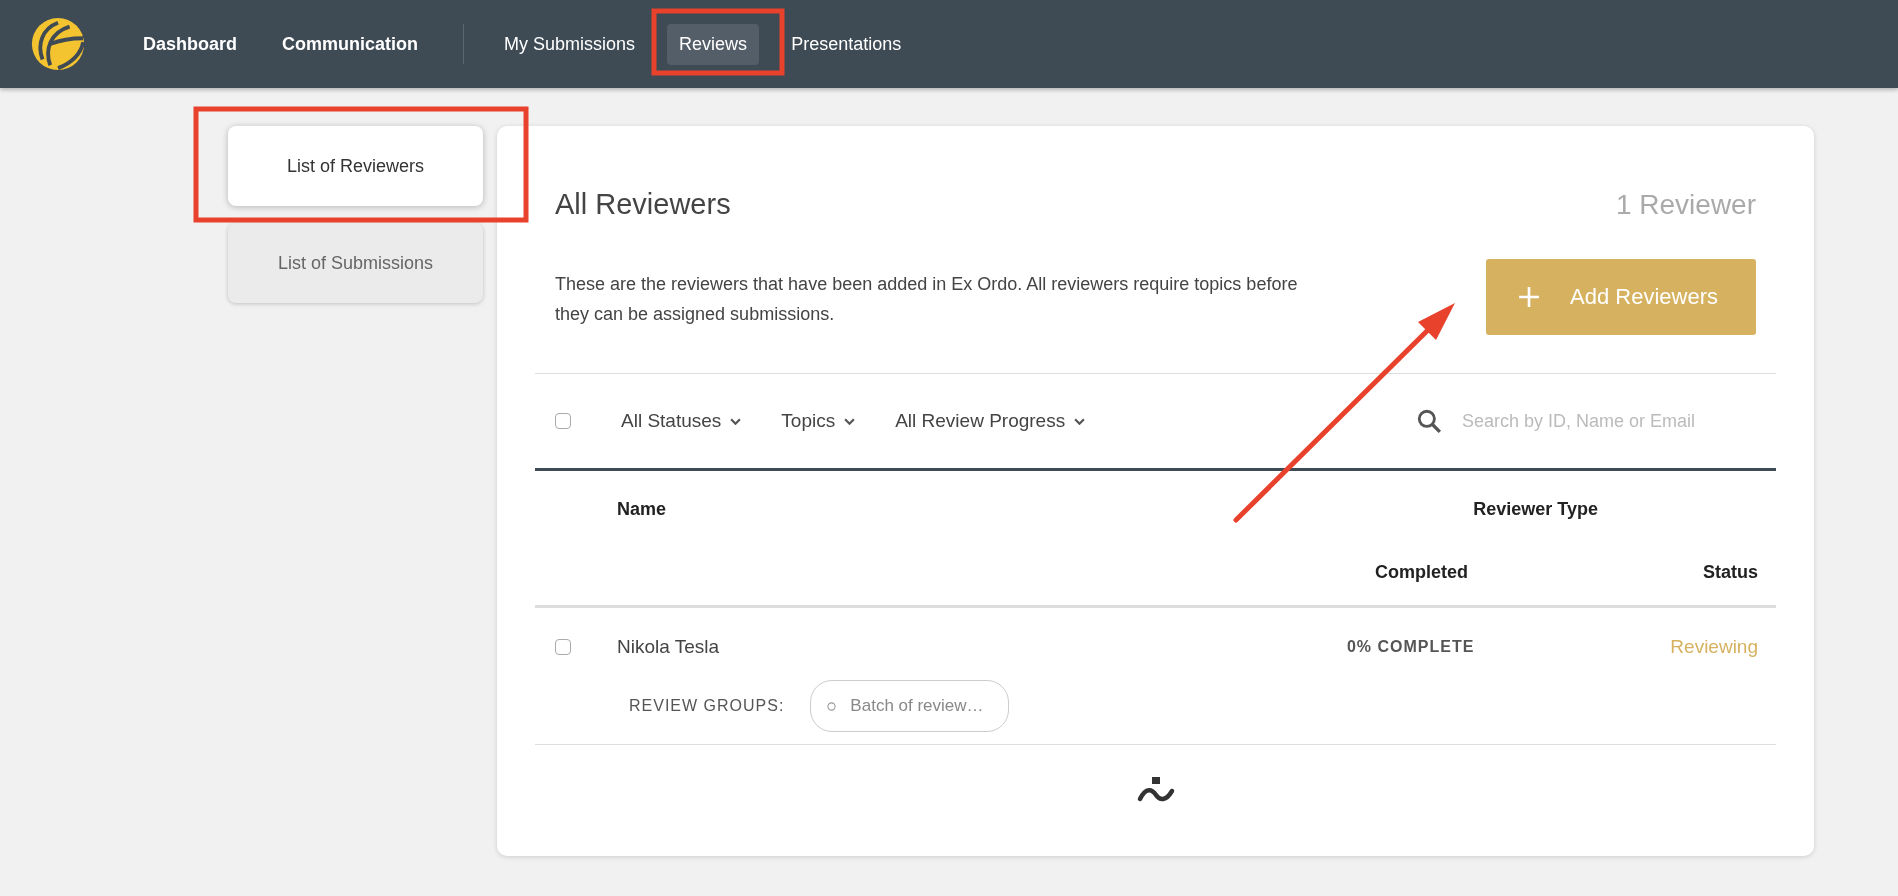  I want to click on plus-icon, so click(1529, 297).